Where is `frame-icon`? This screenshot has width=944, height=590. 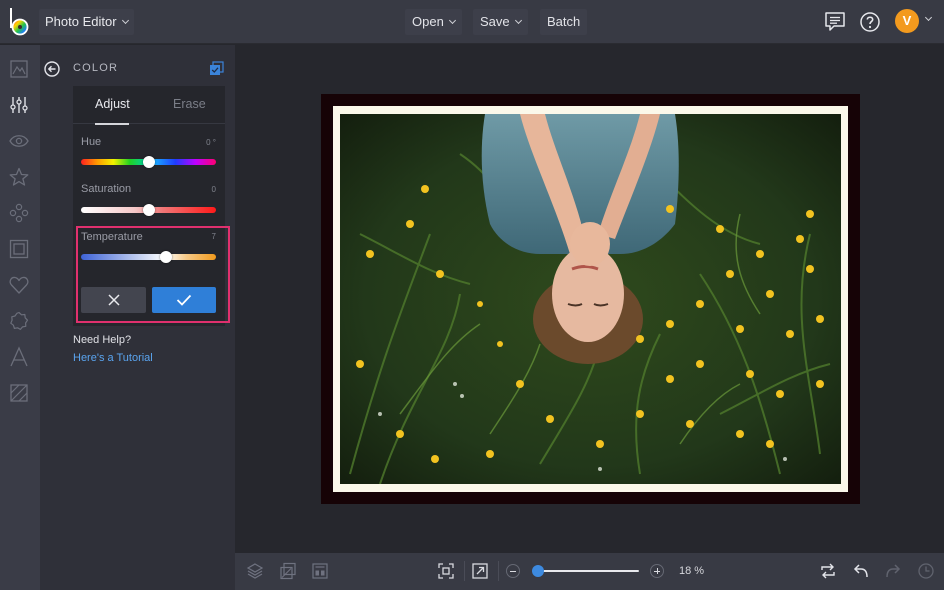 frame-icon is located at coordinates (19, 249).